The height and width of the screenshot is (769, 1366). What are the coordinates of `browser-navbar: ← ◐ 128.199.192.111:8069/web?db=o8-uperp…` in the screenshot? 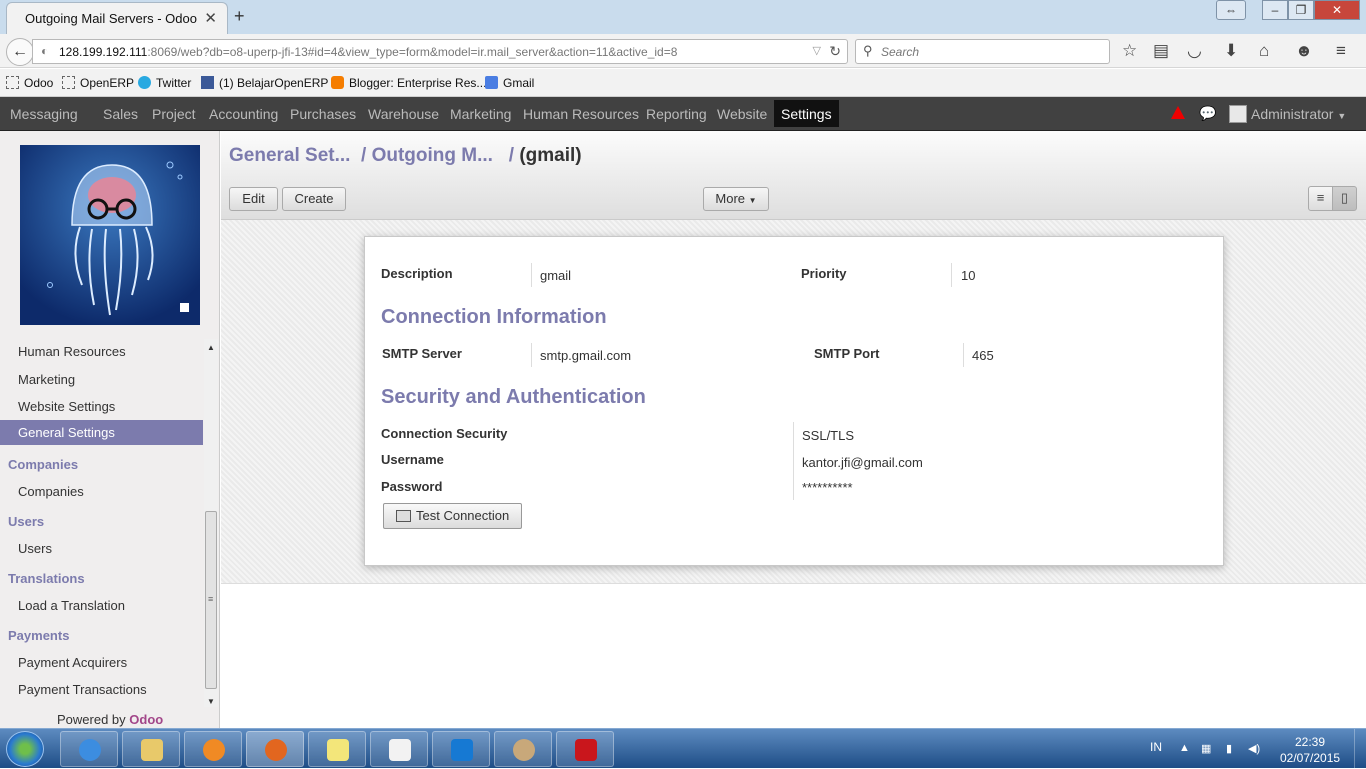 It's located at (683, 51).